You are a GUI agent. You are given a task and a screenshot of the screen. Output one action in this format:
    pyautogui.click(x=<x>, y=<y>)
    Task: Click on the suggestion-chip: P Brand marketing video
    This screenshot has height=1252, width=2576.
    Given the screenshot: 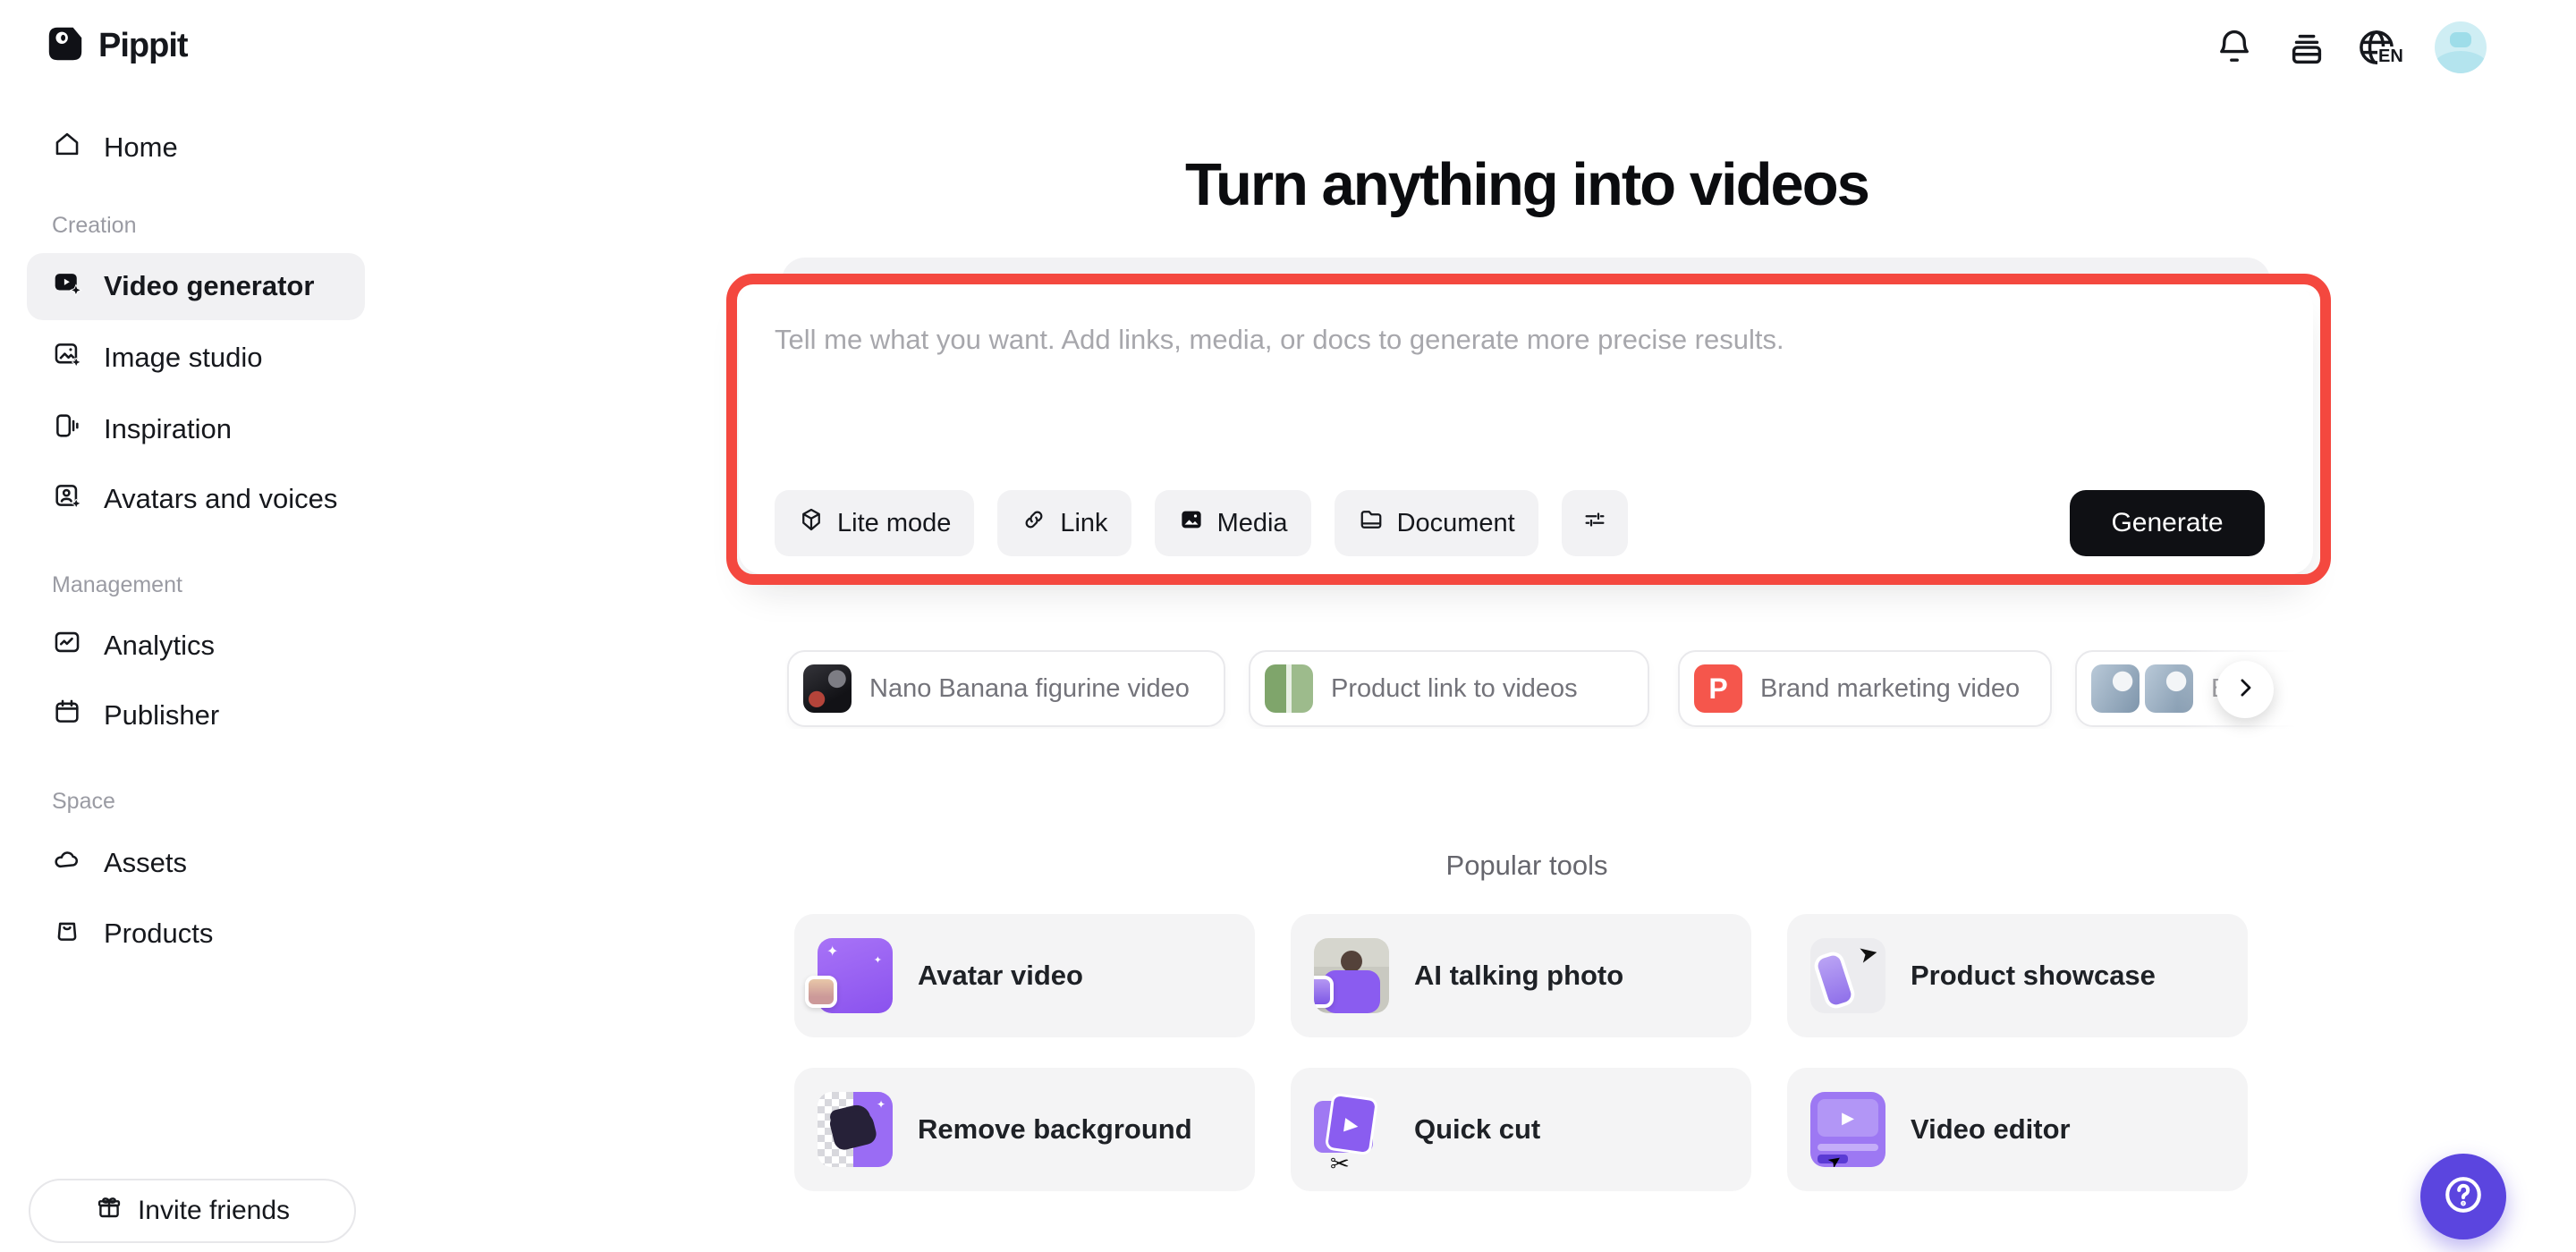 What is the action you would take?
    pyautogui.click(x=1865, y=688)
    